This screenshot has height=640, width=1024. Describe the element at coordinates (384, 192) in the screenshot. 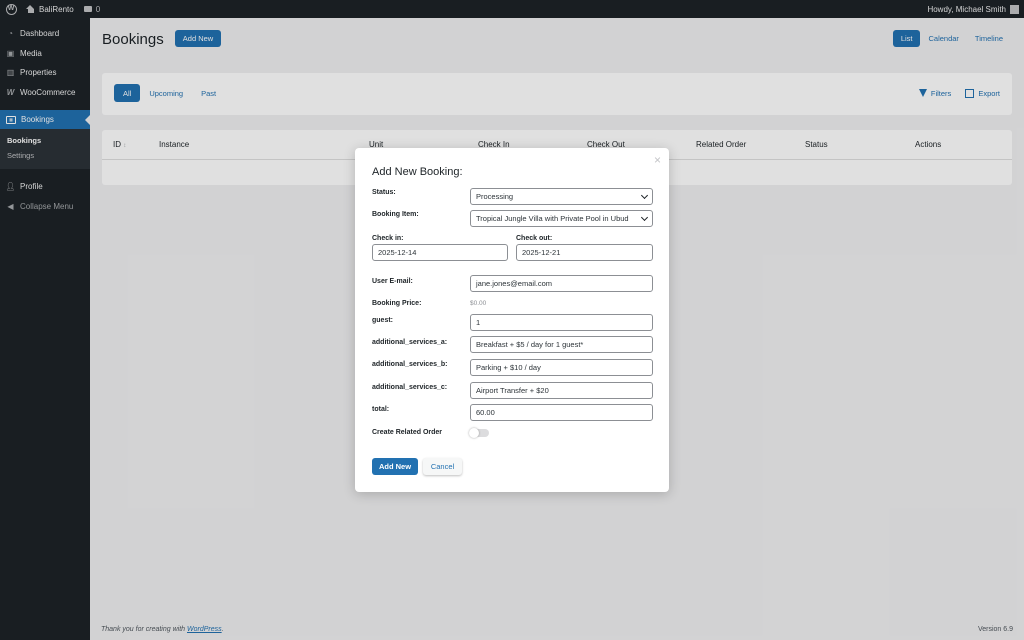

I see `status-label: Status:` at that location.